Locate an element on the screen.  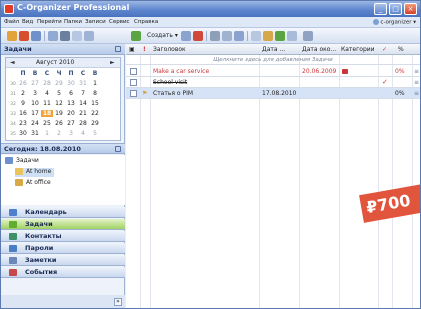
calendar-day: 6 is located at coordinates (71, 93).